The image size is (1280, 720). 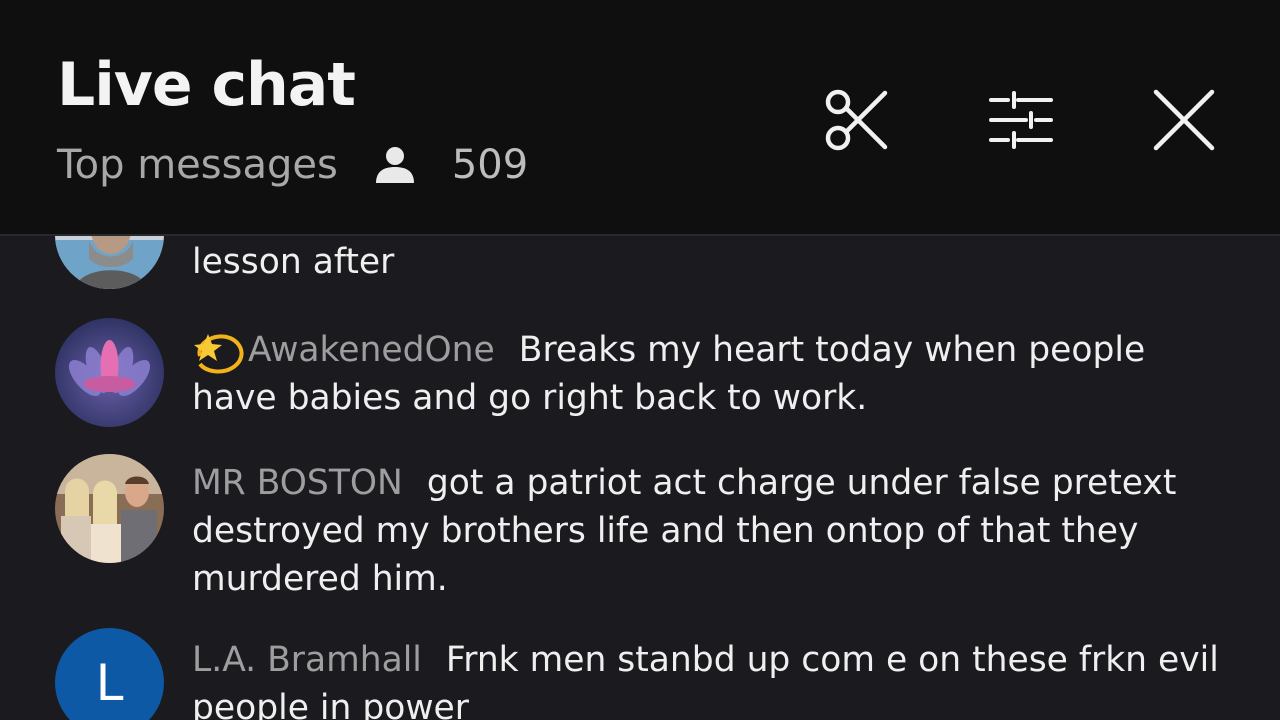 What do you see at coordinates (206, 85) in the screenshot?
I see `page-title: Live chat` at bounding box center [206, 85].